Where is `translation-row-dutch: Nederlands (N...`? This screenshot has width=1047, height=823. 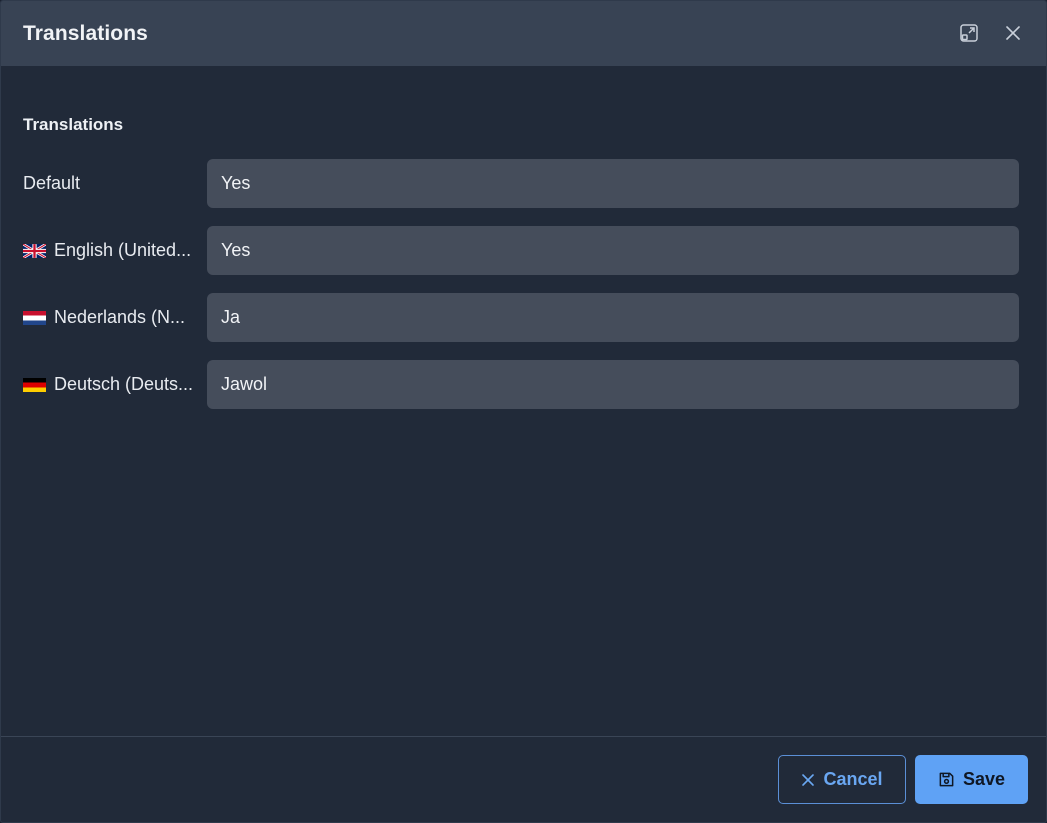
translation-row-dutch: Nederlands (N... is located at coordinates (523, 317).